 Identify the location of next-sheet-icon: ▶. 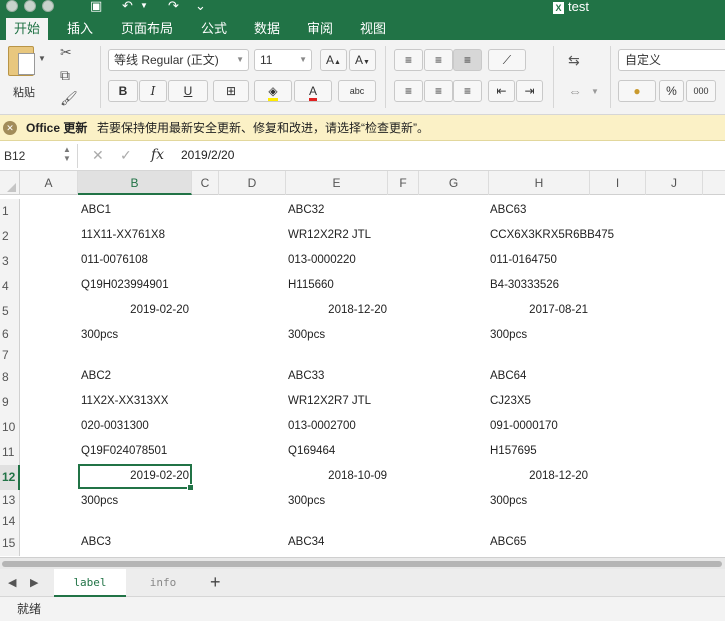
(34, 582).